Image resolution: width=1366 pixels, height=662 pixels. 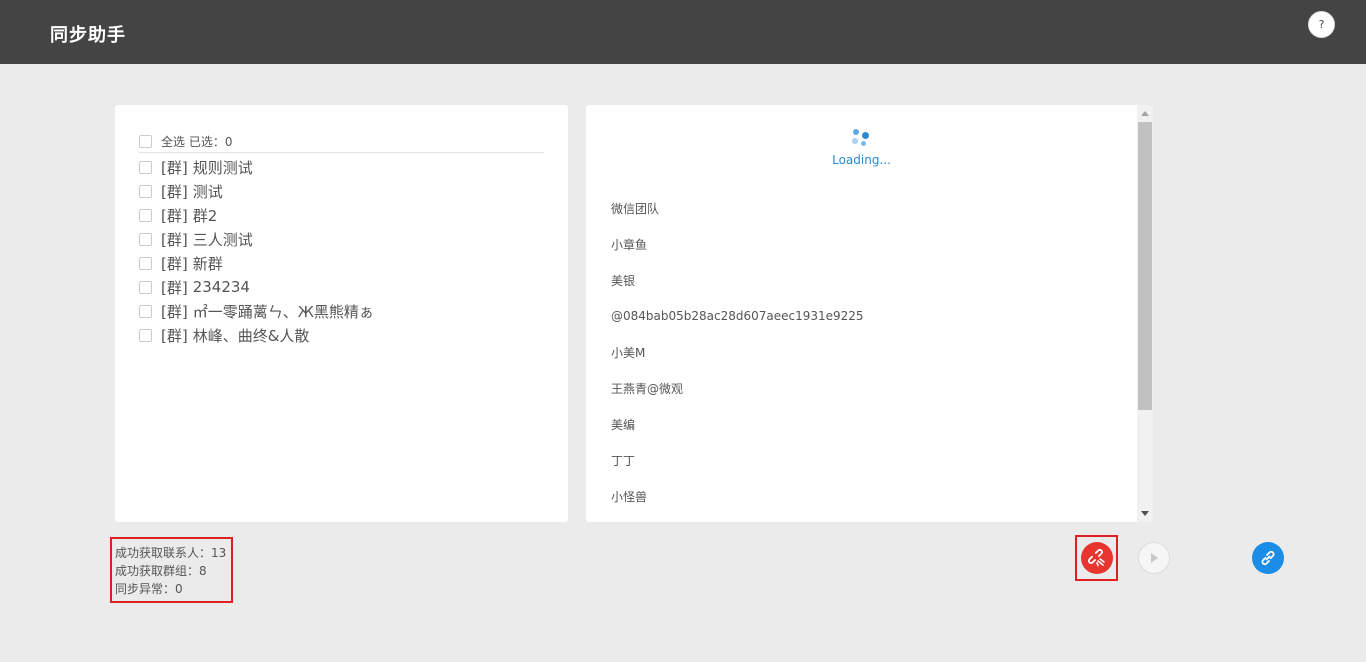 I want to click on sync-errors-label: 同步异常：0, so click(x=149, y=589).